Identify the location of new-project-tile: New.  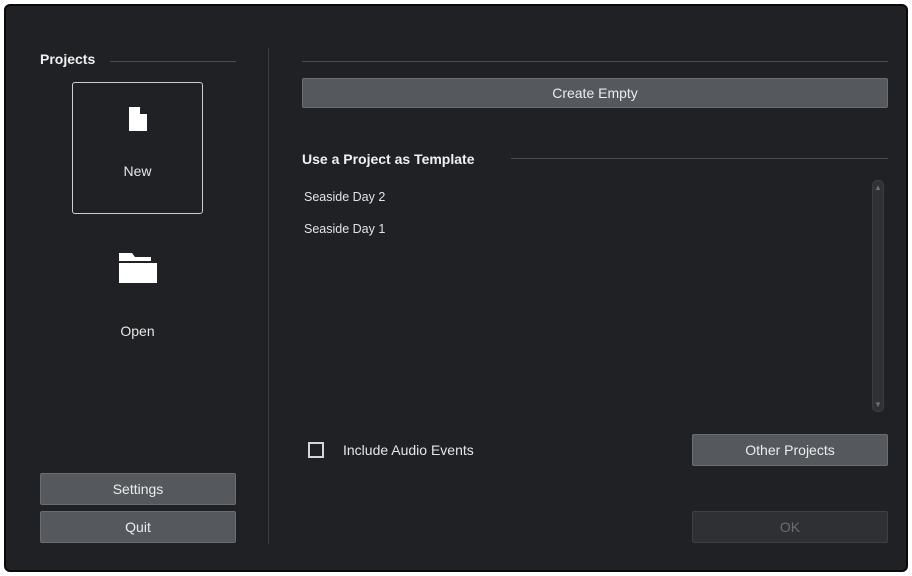
(137, 148).